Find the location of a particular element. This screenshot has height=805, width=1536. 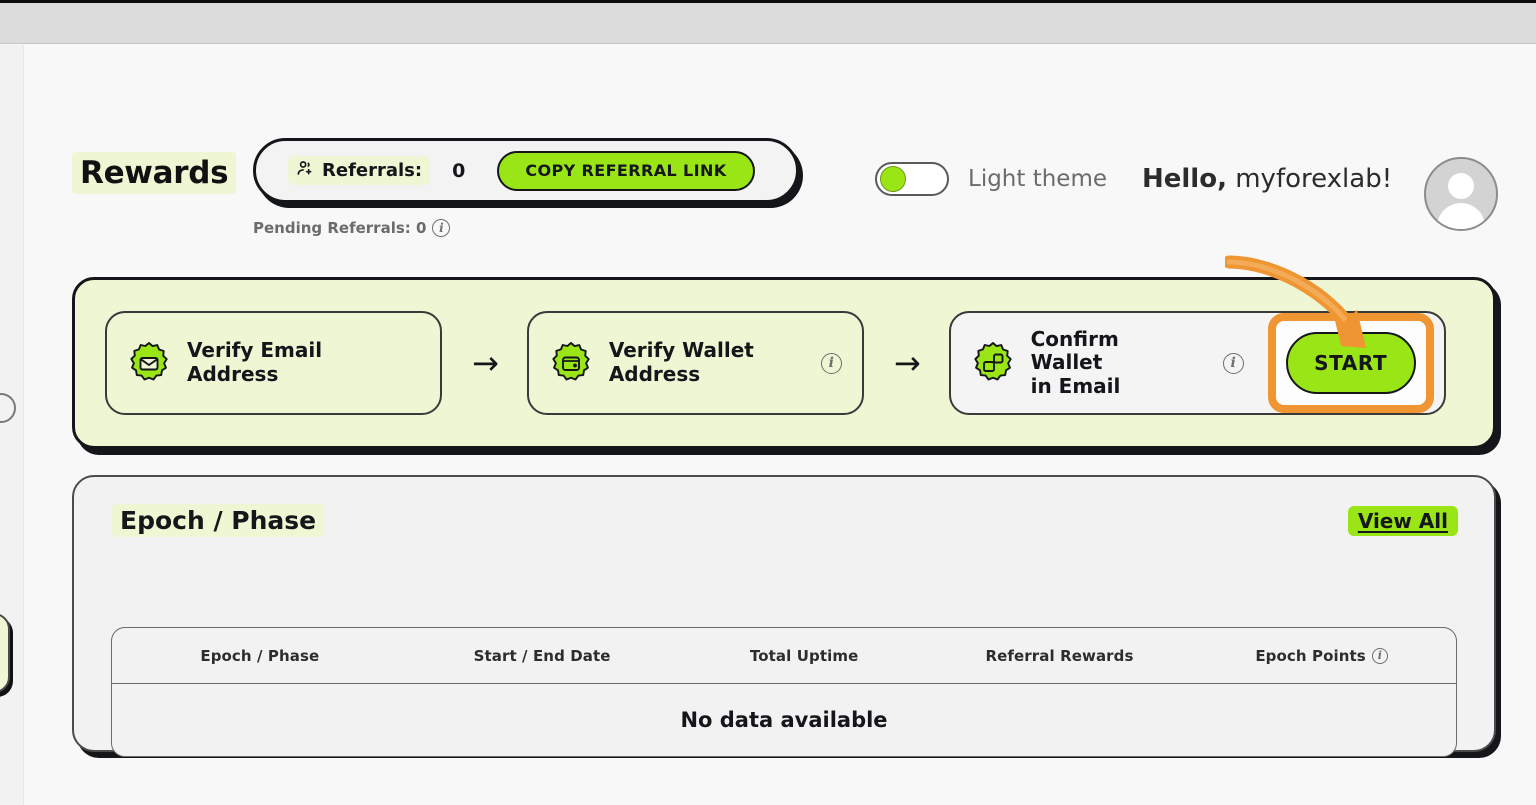

column-header-label: Total Uptime is located at coordinates (804, 655).